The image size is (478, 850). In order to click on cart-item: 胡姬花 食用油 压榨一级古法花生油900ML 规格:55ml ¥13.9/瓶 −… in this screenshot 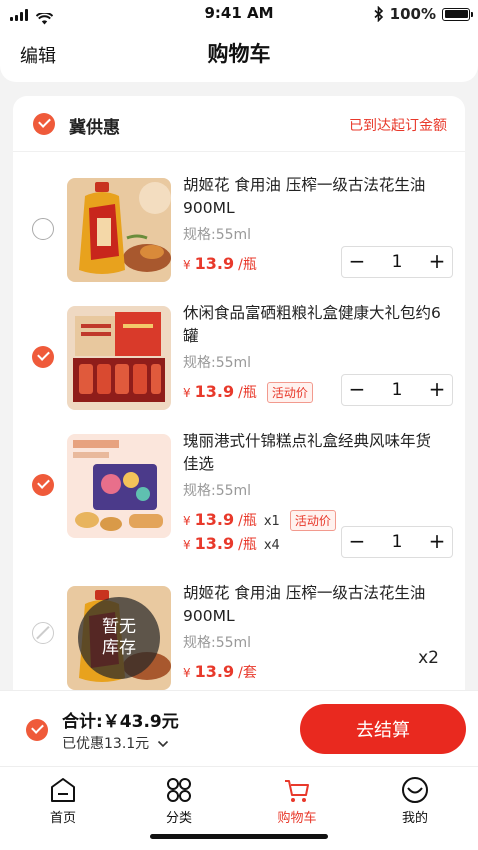, I will do `click(239, 232)`.